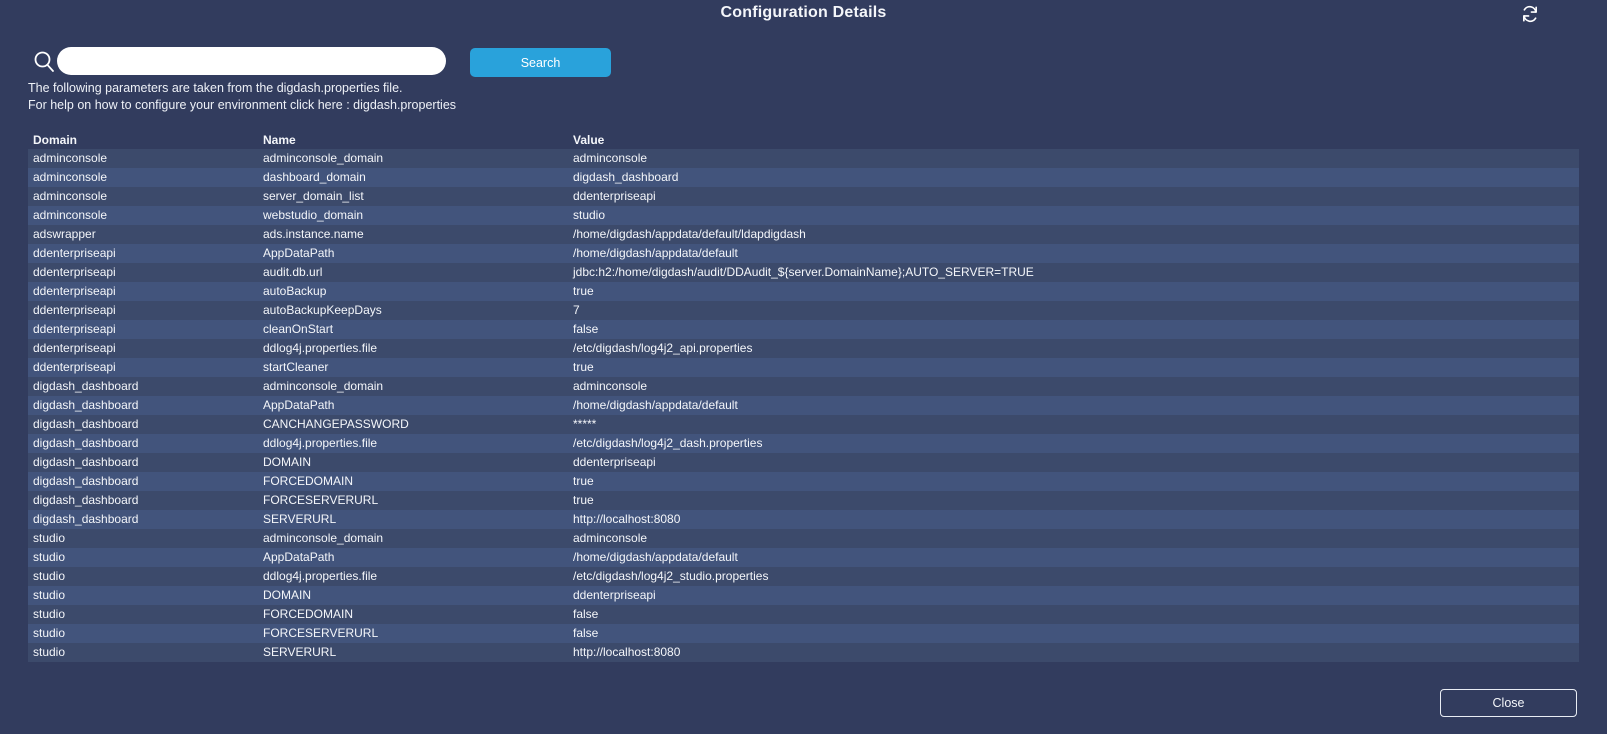 The height and width of the screenshot is (734, 1607). I want to click on search-input, so click(251, 61).